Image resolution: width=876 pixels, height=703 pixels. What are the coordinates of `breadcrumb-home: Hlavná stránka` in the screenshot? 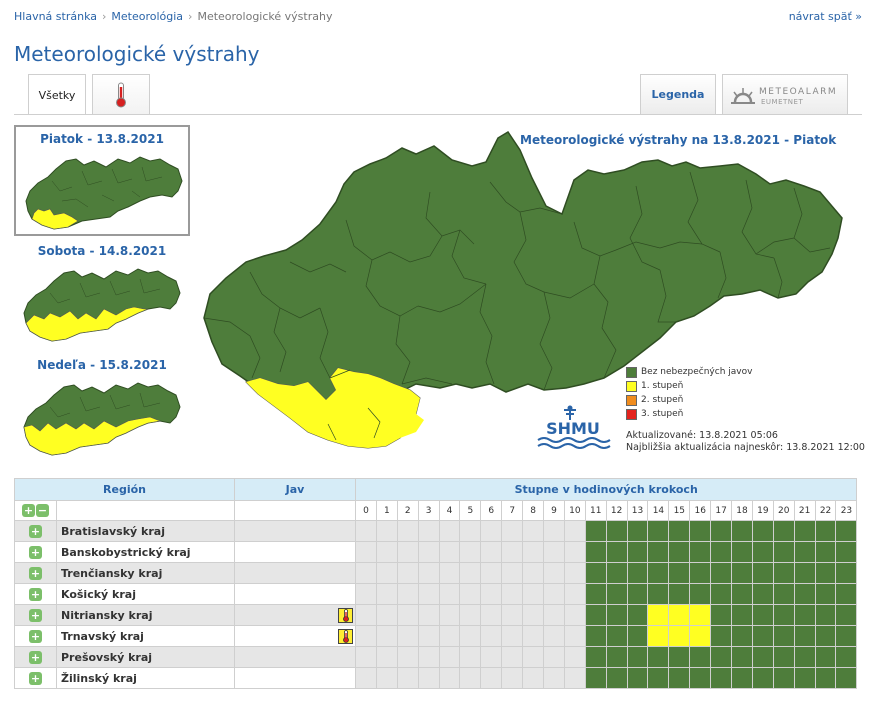 It's located at (55, 16).